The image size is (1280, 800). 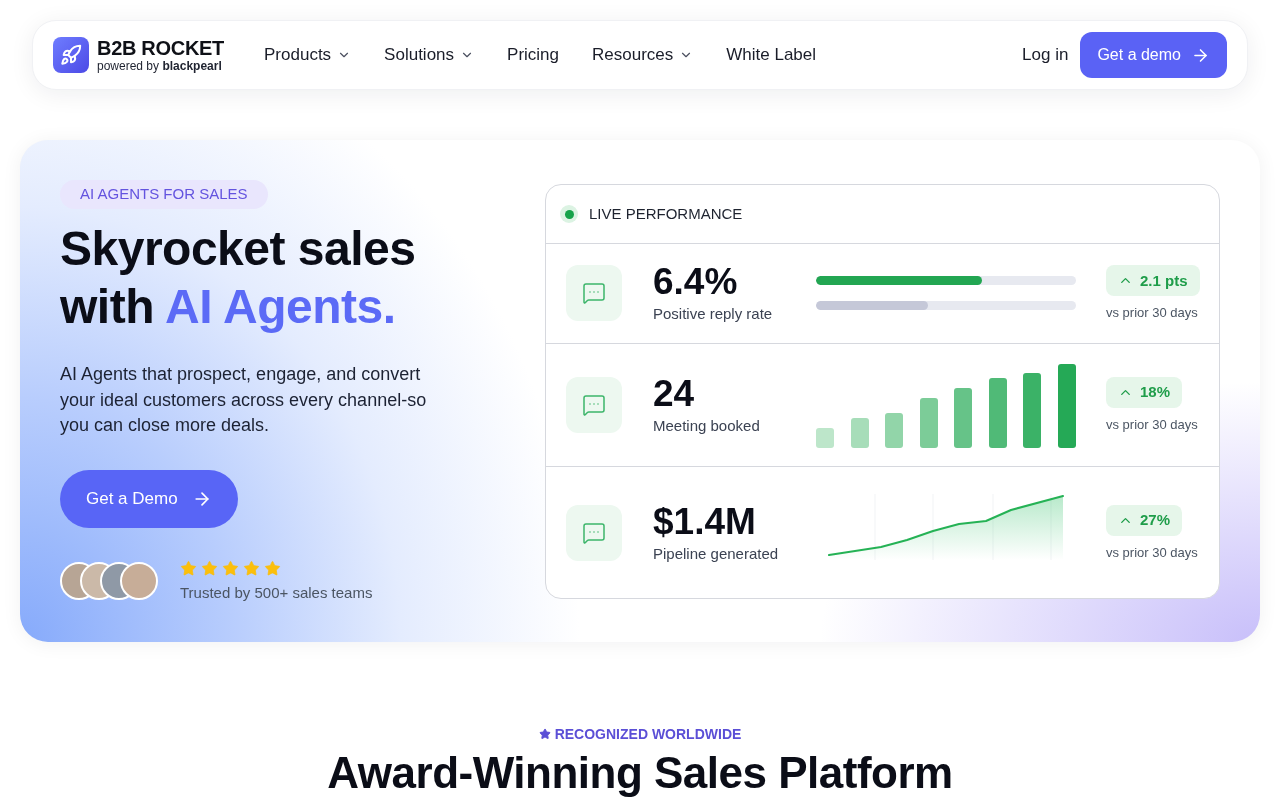 I want to click on trend-badge: 18%, so click(x=1144, y=393).